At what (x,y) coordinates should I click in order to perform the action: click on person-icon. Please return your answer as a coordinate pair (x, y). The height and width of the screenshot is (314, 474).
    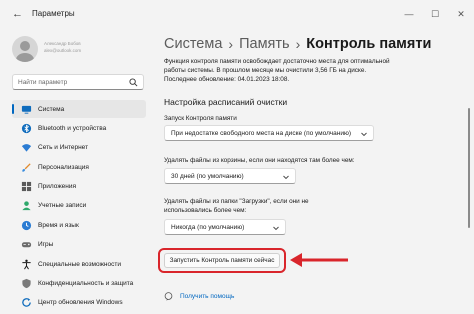
    Looking at the image, I should click on (26, 206).